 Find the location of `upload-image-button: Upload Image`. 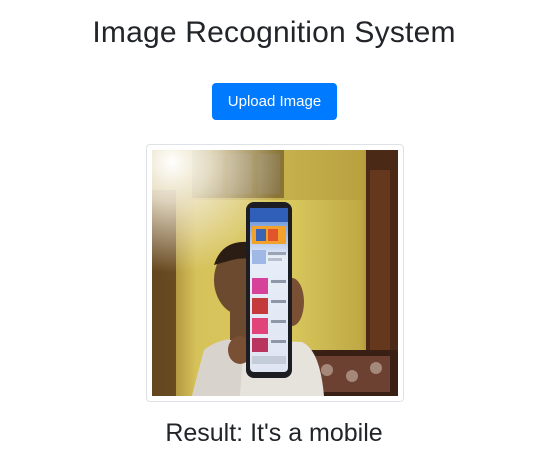

upload-image-button: Upload Image is located at coordinates (274, 101).